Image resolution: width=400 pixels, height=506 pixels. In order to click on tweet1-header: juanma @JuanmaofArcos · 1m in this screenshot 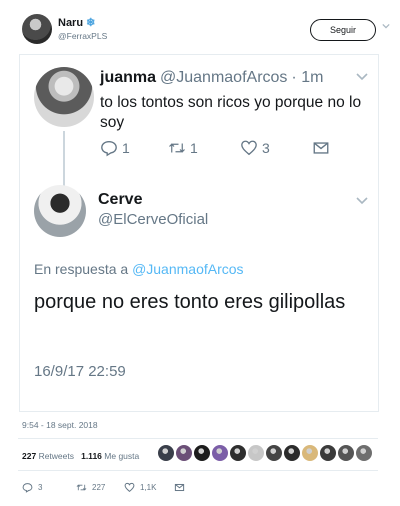, I will do `click(211, 78)`.